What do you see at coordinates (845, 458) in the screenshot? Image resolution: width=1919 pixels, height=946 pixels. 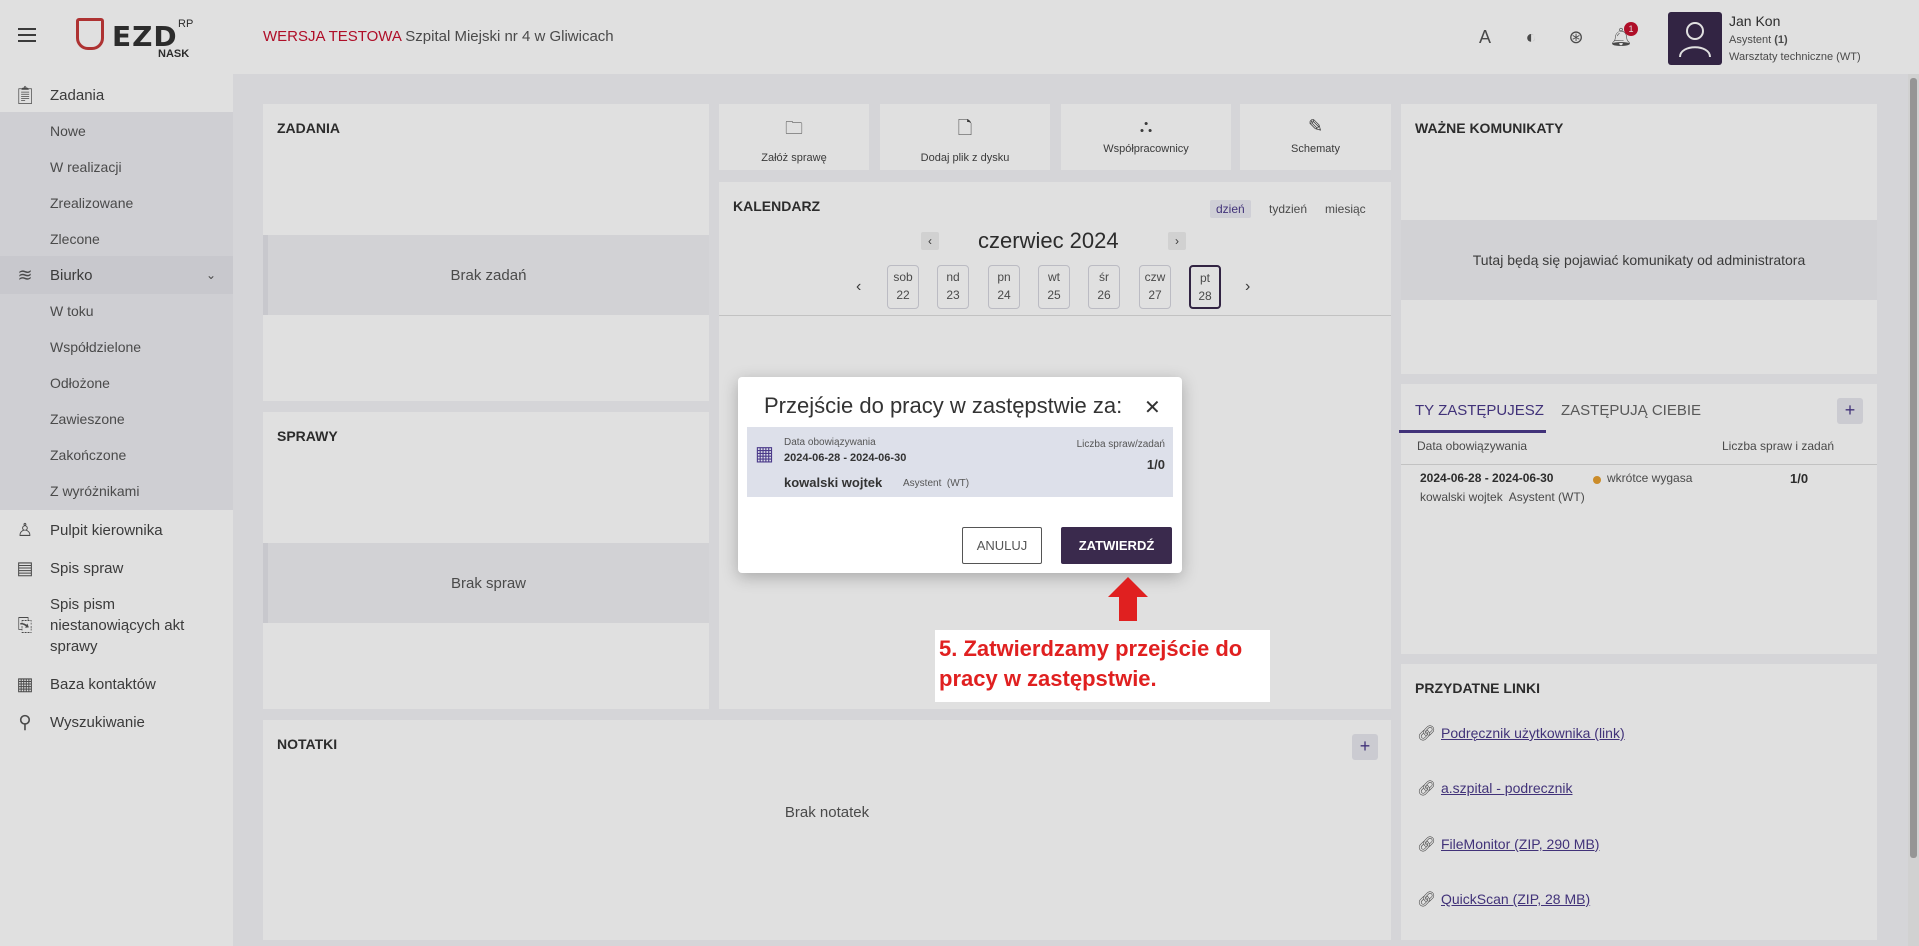 I see `date-range: 2024-06-28 - 2024-06-30` at bounding box center [845, 458].